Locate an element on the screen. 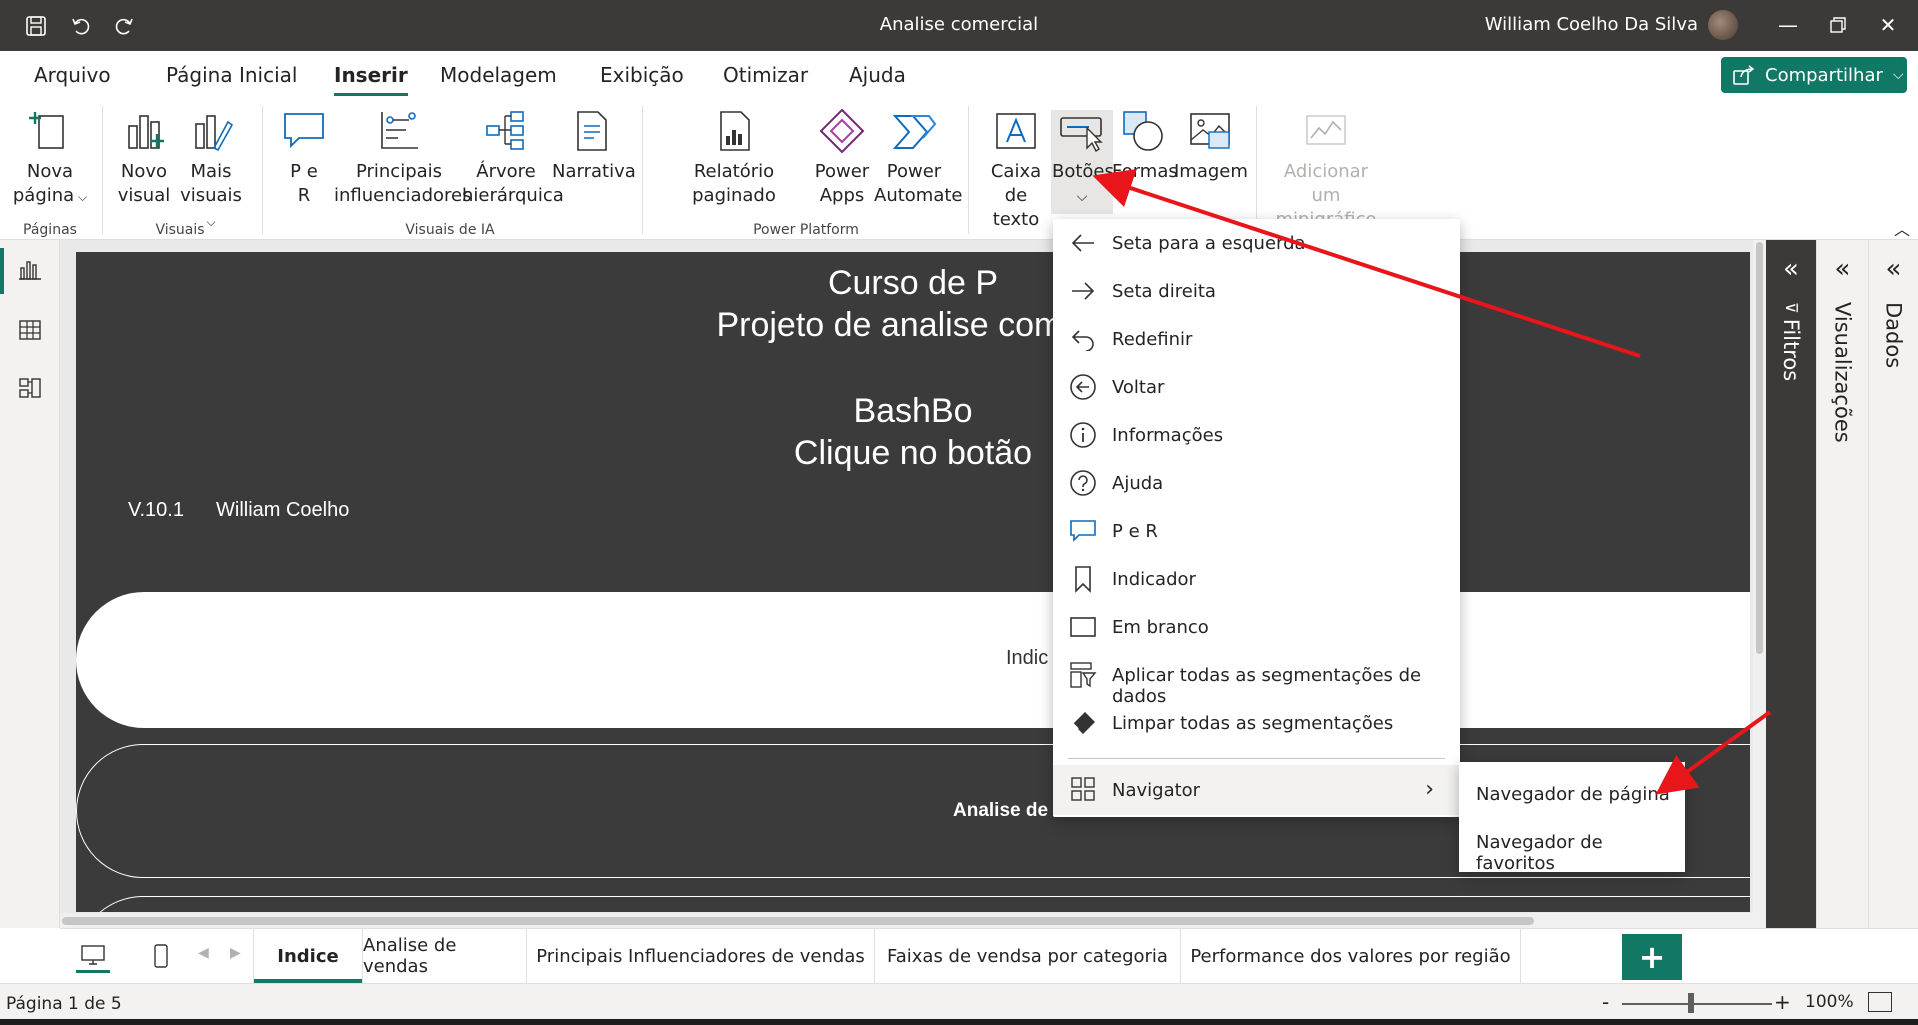 The image size is (1918, 1025). paginated-report-icon is located at coordinates (735, 131).